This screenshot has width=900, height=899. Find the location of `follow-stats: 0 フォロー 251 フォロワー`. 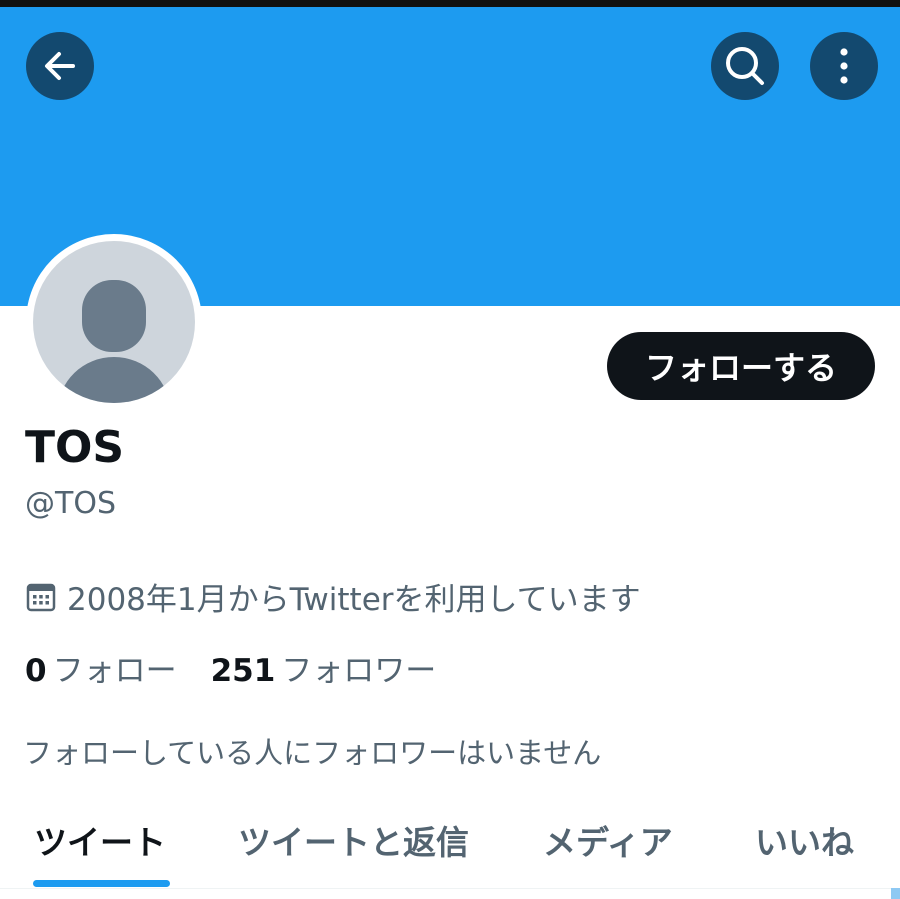

follow-stats: 0 フォロー 251 フォロワー is located at coordinates (230, 667).